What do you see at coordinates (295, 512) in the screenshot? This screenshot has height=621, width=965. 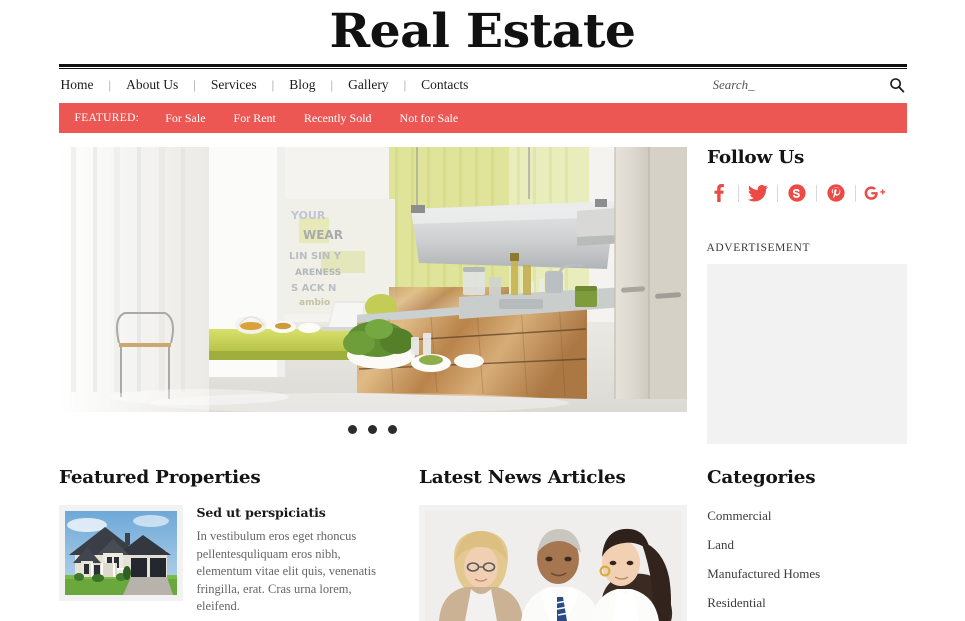 I see `property-heading: Sed ut perspiciatis` at bounding box center [295, 512].